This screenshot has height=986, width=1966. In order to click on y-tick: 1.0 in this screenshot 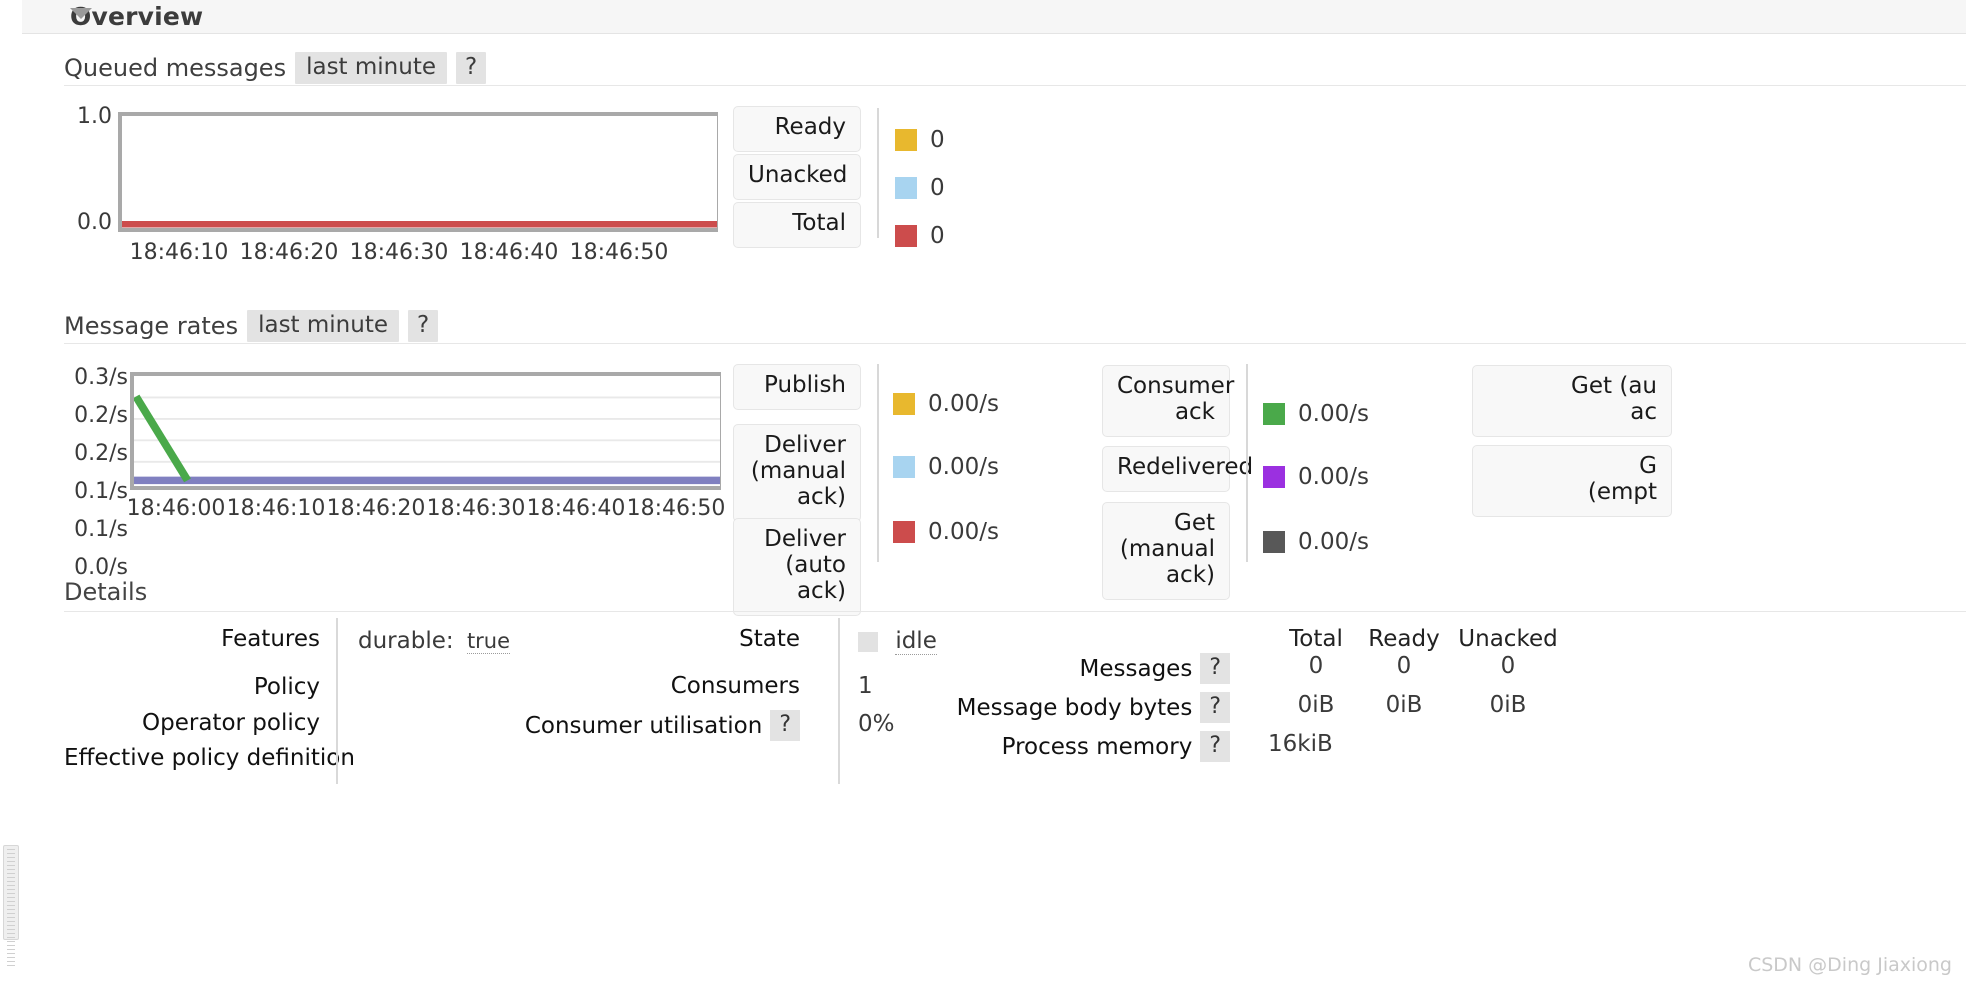, I will do `click(94, 116)`.